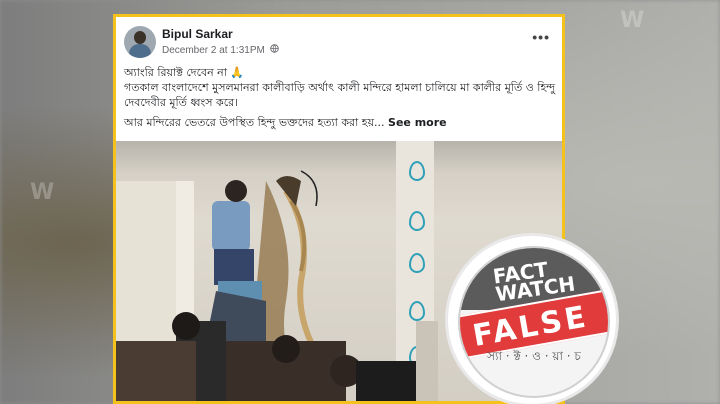 This screenshot has width=720, height=404. What do you see at coordinates (184, 72) in the screenshot?
I see `post-line: অ্যাংরি রিয়াক্ট দেবেন না 🙏` at bounding box center [184, 72].